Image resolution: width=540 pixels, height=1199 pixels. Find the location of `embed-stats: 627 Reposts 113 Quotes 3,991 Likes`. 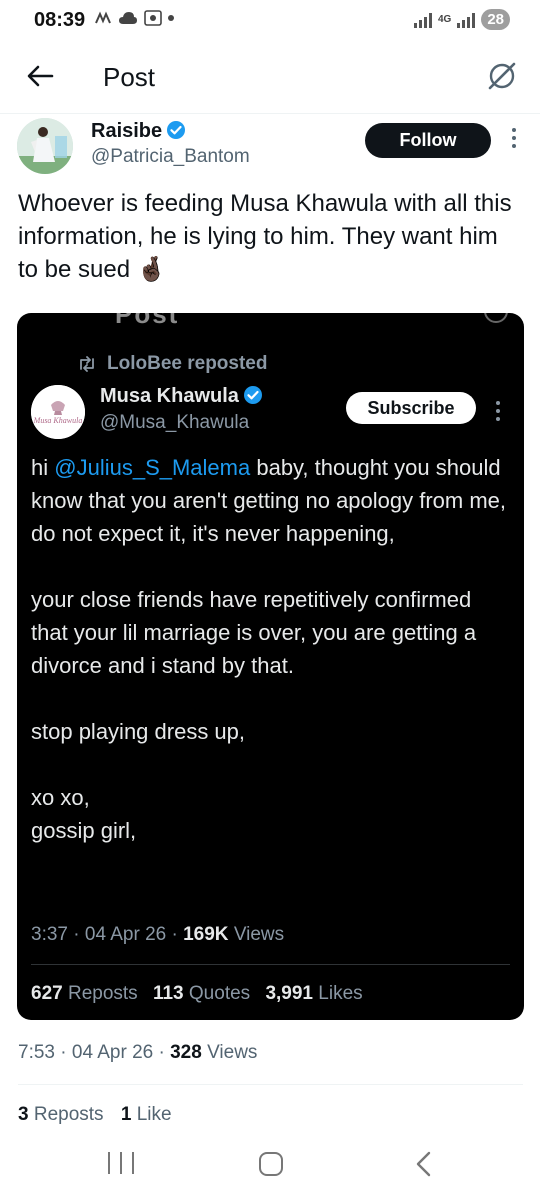

embed-stats: 627 Reposts 113 Quotes 3,991 Likes is located at coordinates (202, 994).